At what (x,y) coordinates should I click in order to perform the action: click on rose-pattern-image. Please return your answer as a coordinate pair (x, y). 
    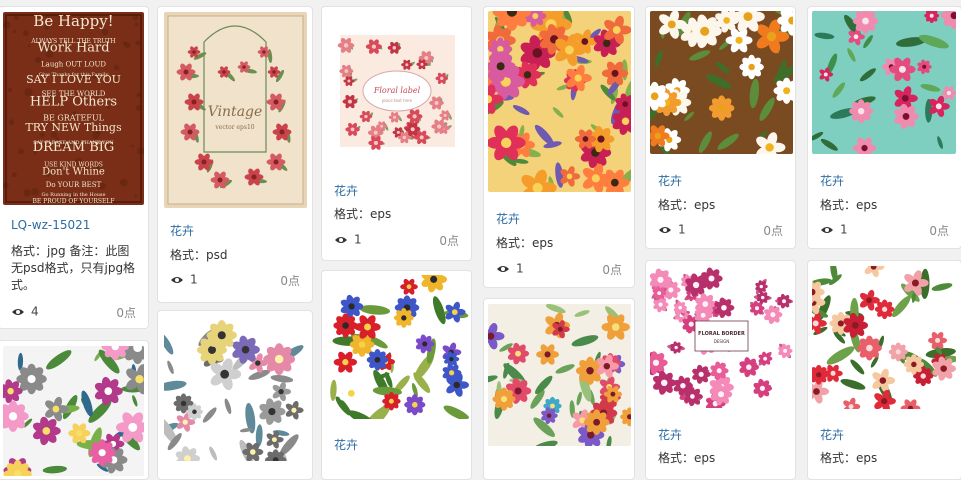
    Looking at the image, I should click on (884, 337).